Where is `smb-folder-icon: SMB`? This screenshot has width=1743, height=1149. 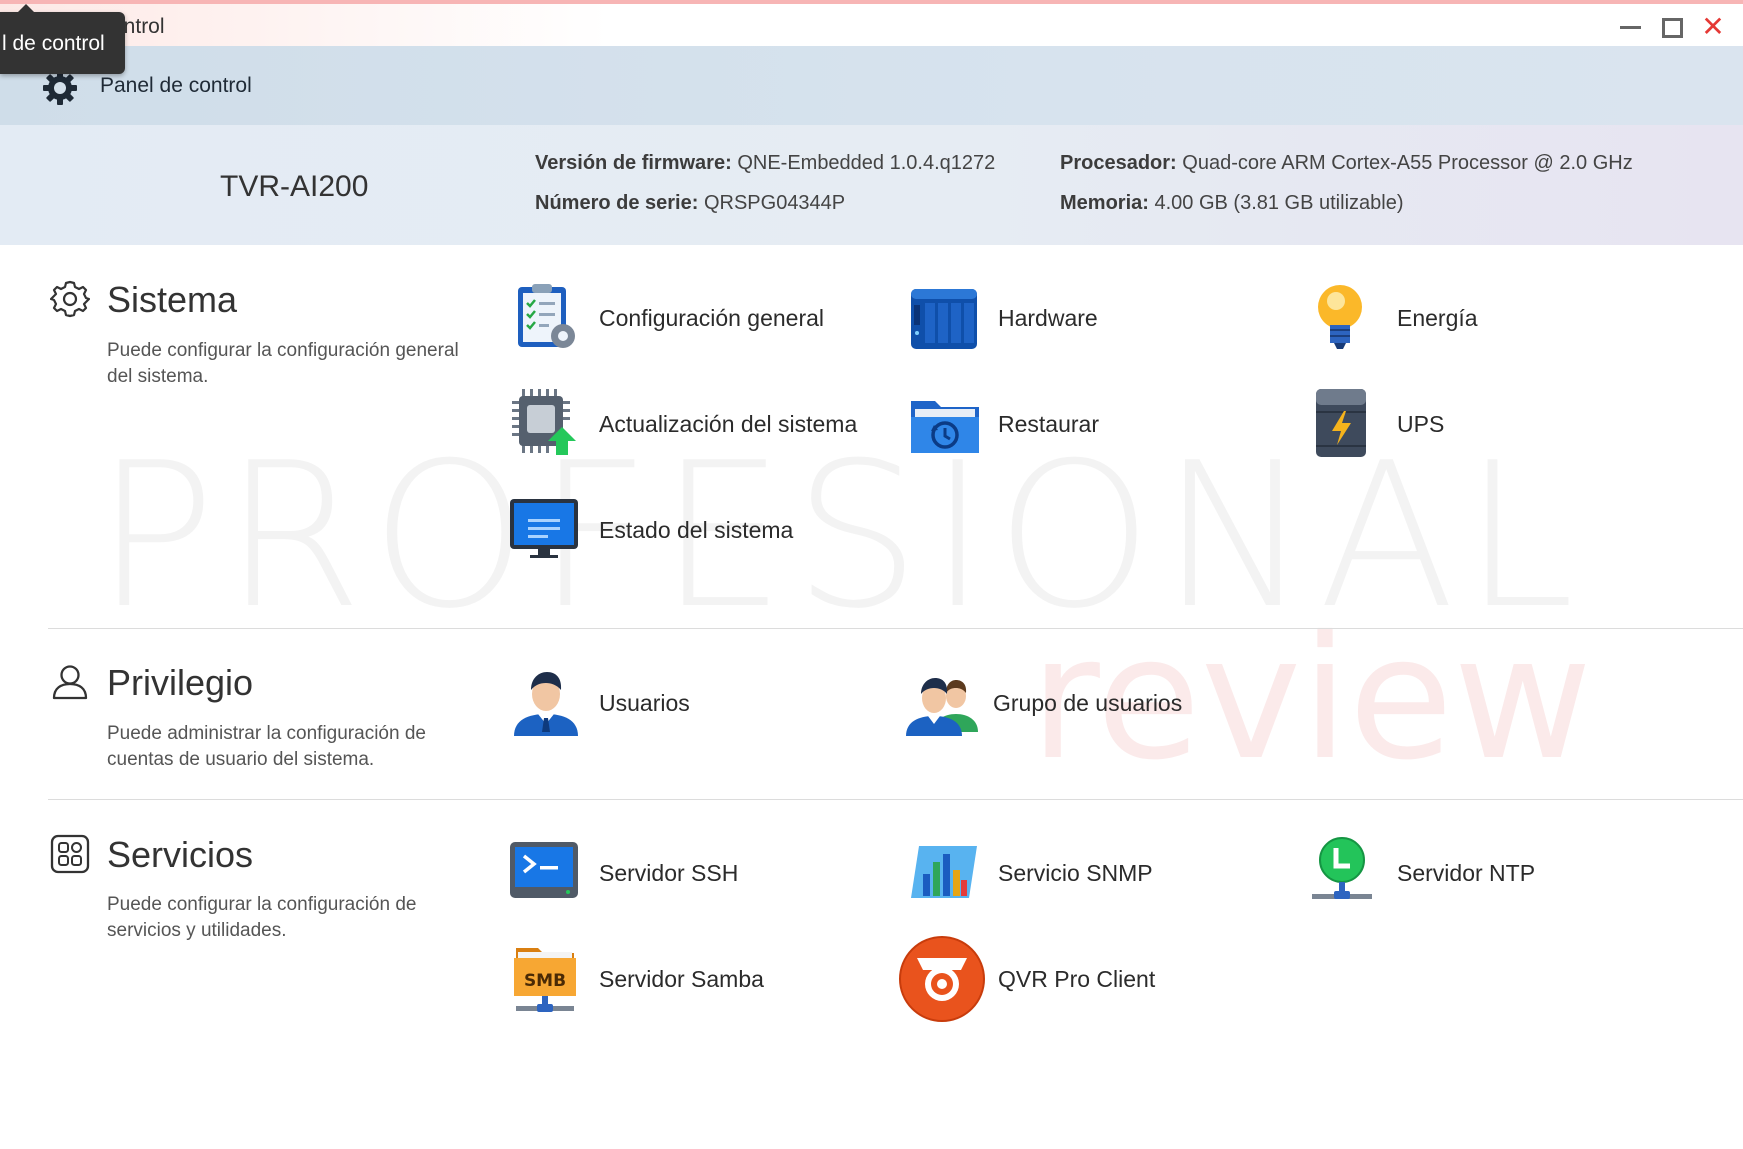
smb-folder-icon: SMB is located at coordinates (545, 980).